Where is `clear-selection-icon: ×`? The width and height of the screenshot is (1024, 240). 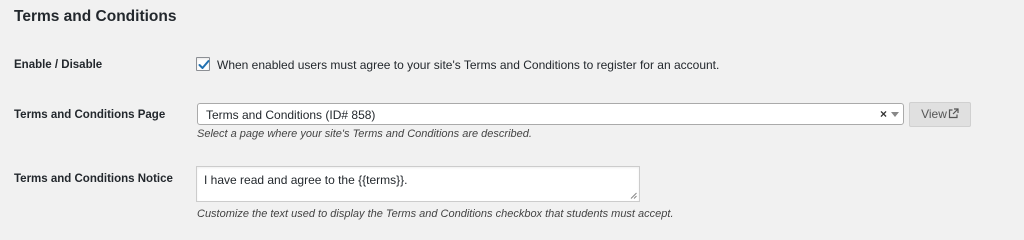 clear-selection-icon: × is located at coordinates (883, 114).